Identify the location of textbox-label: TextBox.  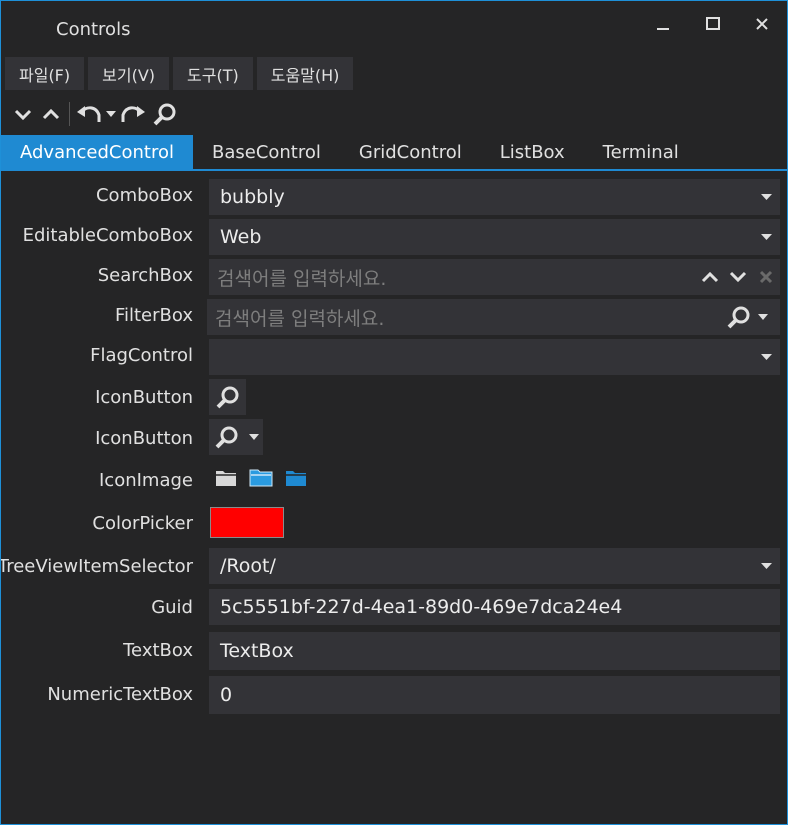
(158, 650).